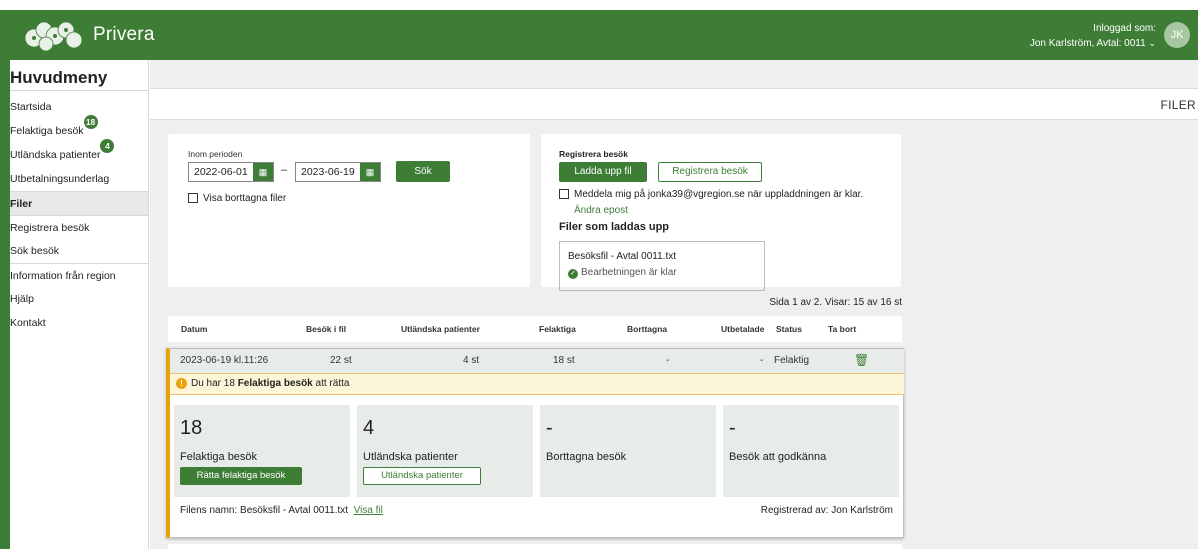  I want to click on col-utbetalade: Utbetalade, so click(743, 329).